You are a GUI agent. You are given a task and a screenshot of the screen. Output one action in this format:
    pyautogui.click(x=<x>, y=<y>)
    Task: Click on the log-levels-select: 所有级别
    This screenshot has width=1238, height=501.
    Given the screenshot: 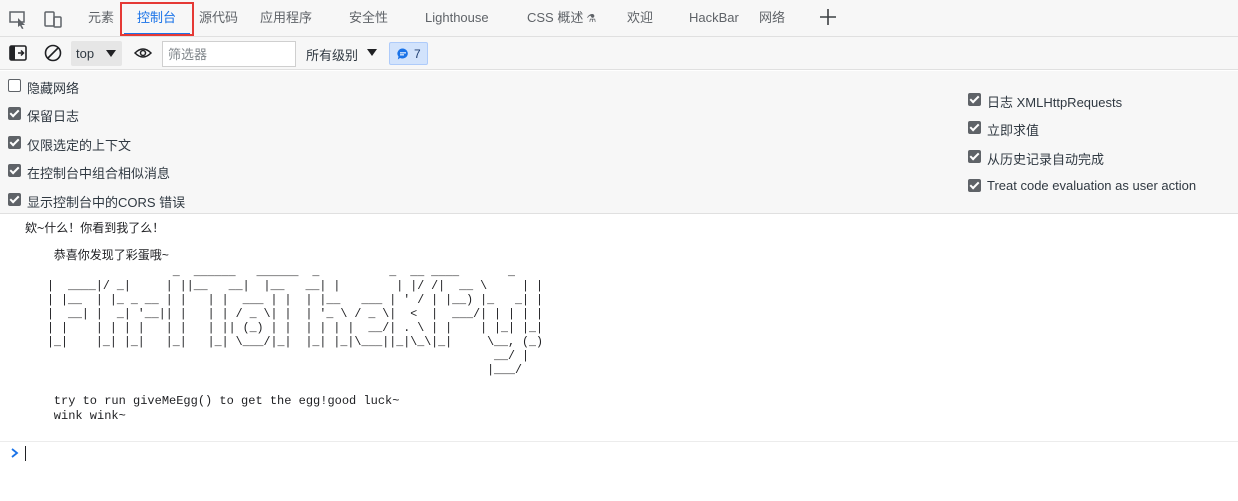 What is the action you would take?
    pyautogui.click(x=332, y=54)
    